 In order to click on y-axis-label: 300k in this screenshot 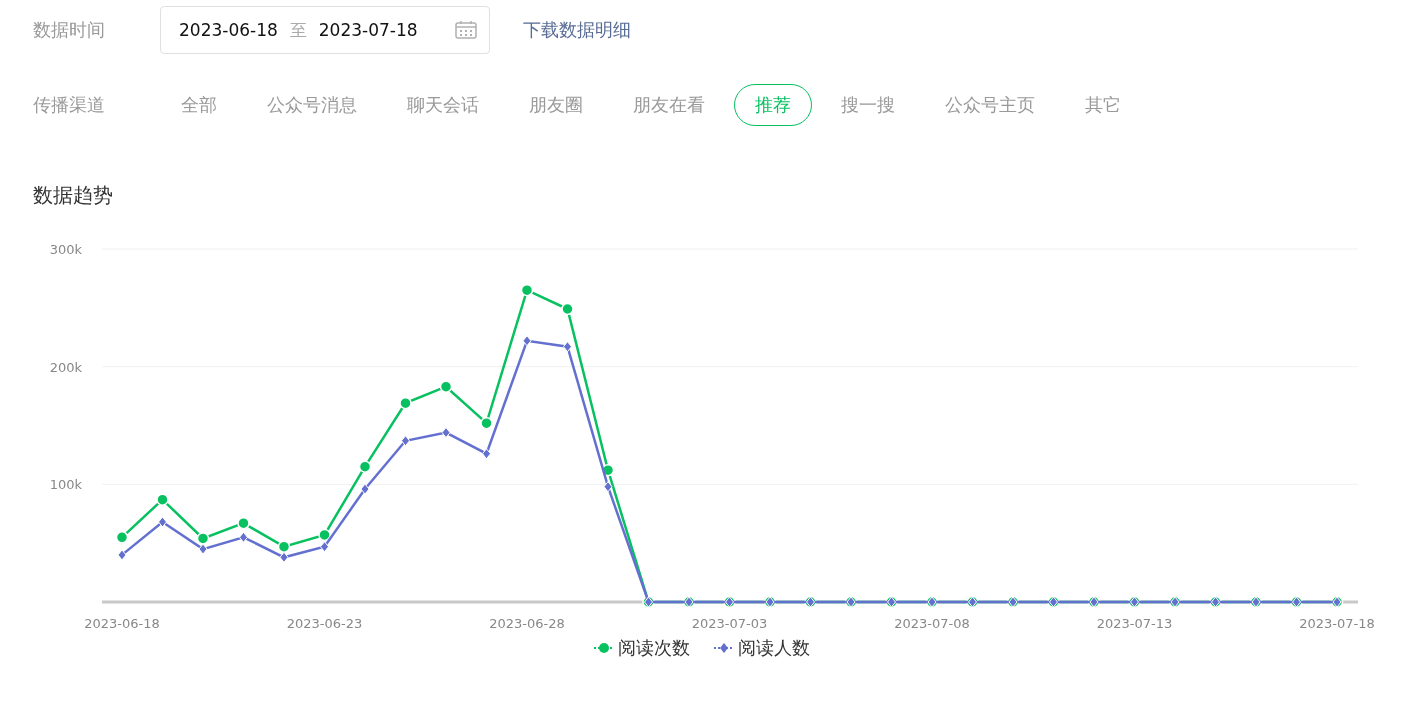, I will do `click(65, 249)`.